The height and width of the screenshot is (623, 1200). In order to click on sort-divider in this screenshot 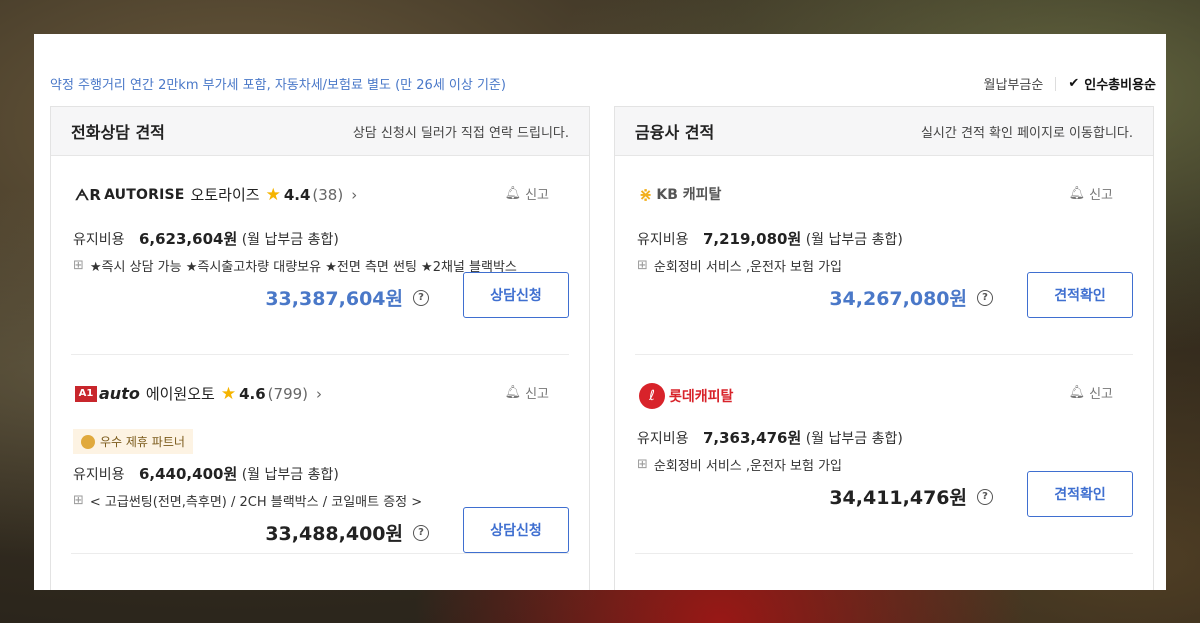, I will do `click(1056, 83)`.